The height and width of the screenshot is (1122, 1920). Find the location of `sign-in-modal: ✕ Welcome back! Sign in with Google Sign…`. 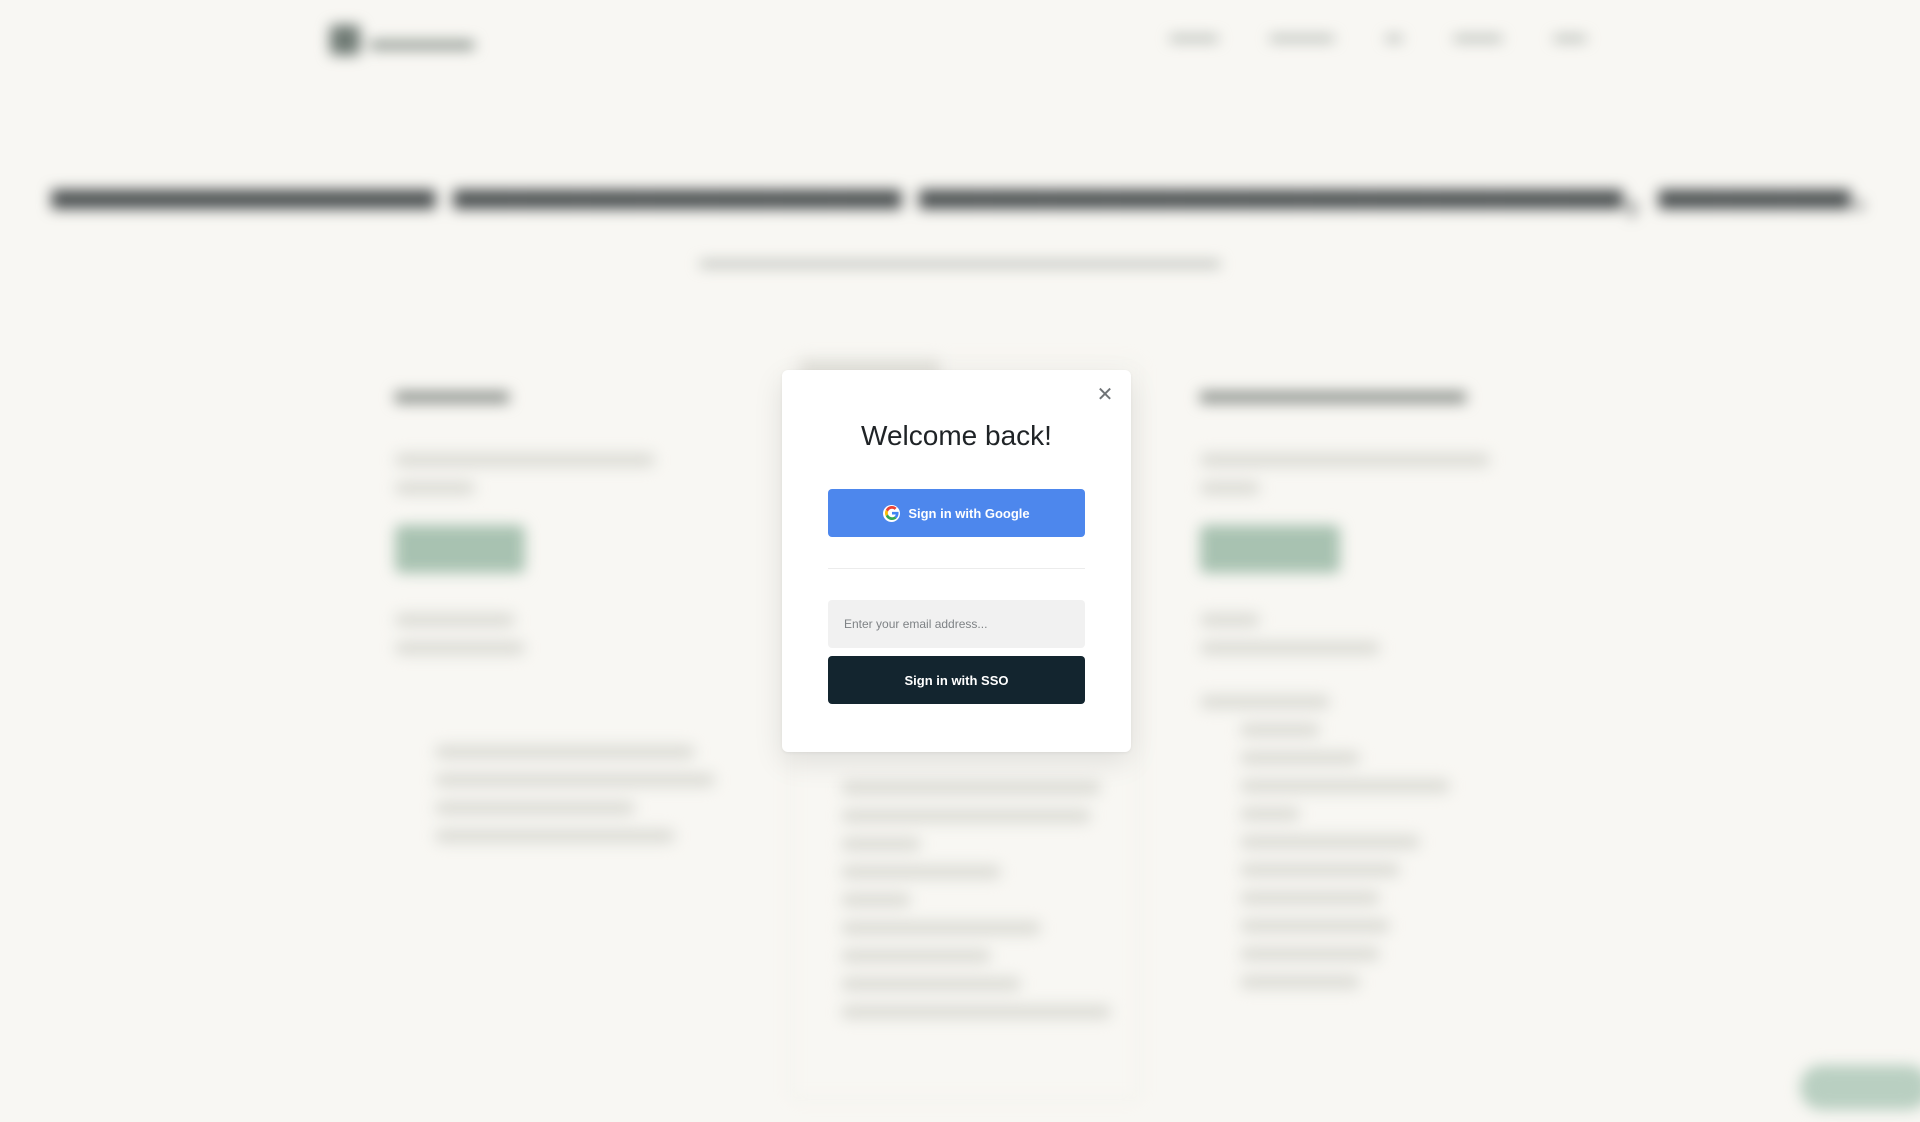

sign-in-modal: ✕ Welcome back! Sign in with Google Sign… is located at coordinates (956, 561).